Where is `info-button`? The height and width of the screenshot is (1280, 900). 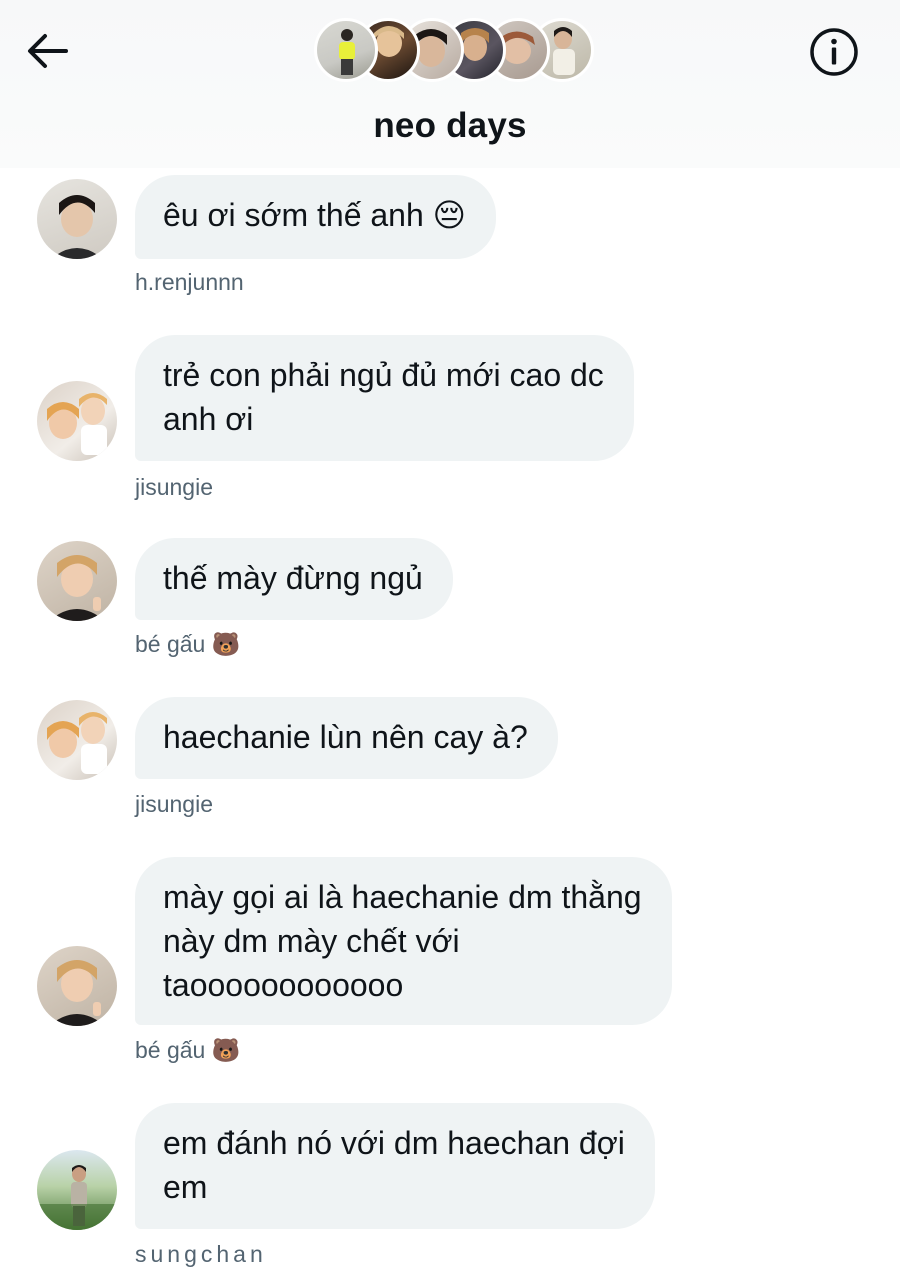
info-button is located at coordinates (834, 52).